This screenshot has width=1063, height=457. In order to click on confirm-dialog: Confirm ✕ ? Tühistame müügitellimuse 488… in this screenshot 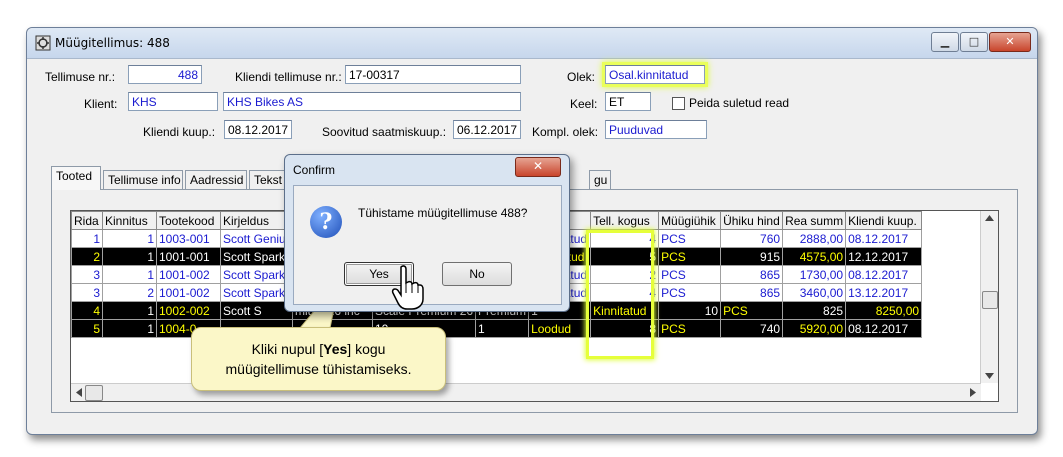, I will do `click(427, 233)`.